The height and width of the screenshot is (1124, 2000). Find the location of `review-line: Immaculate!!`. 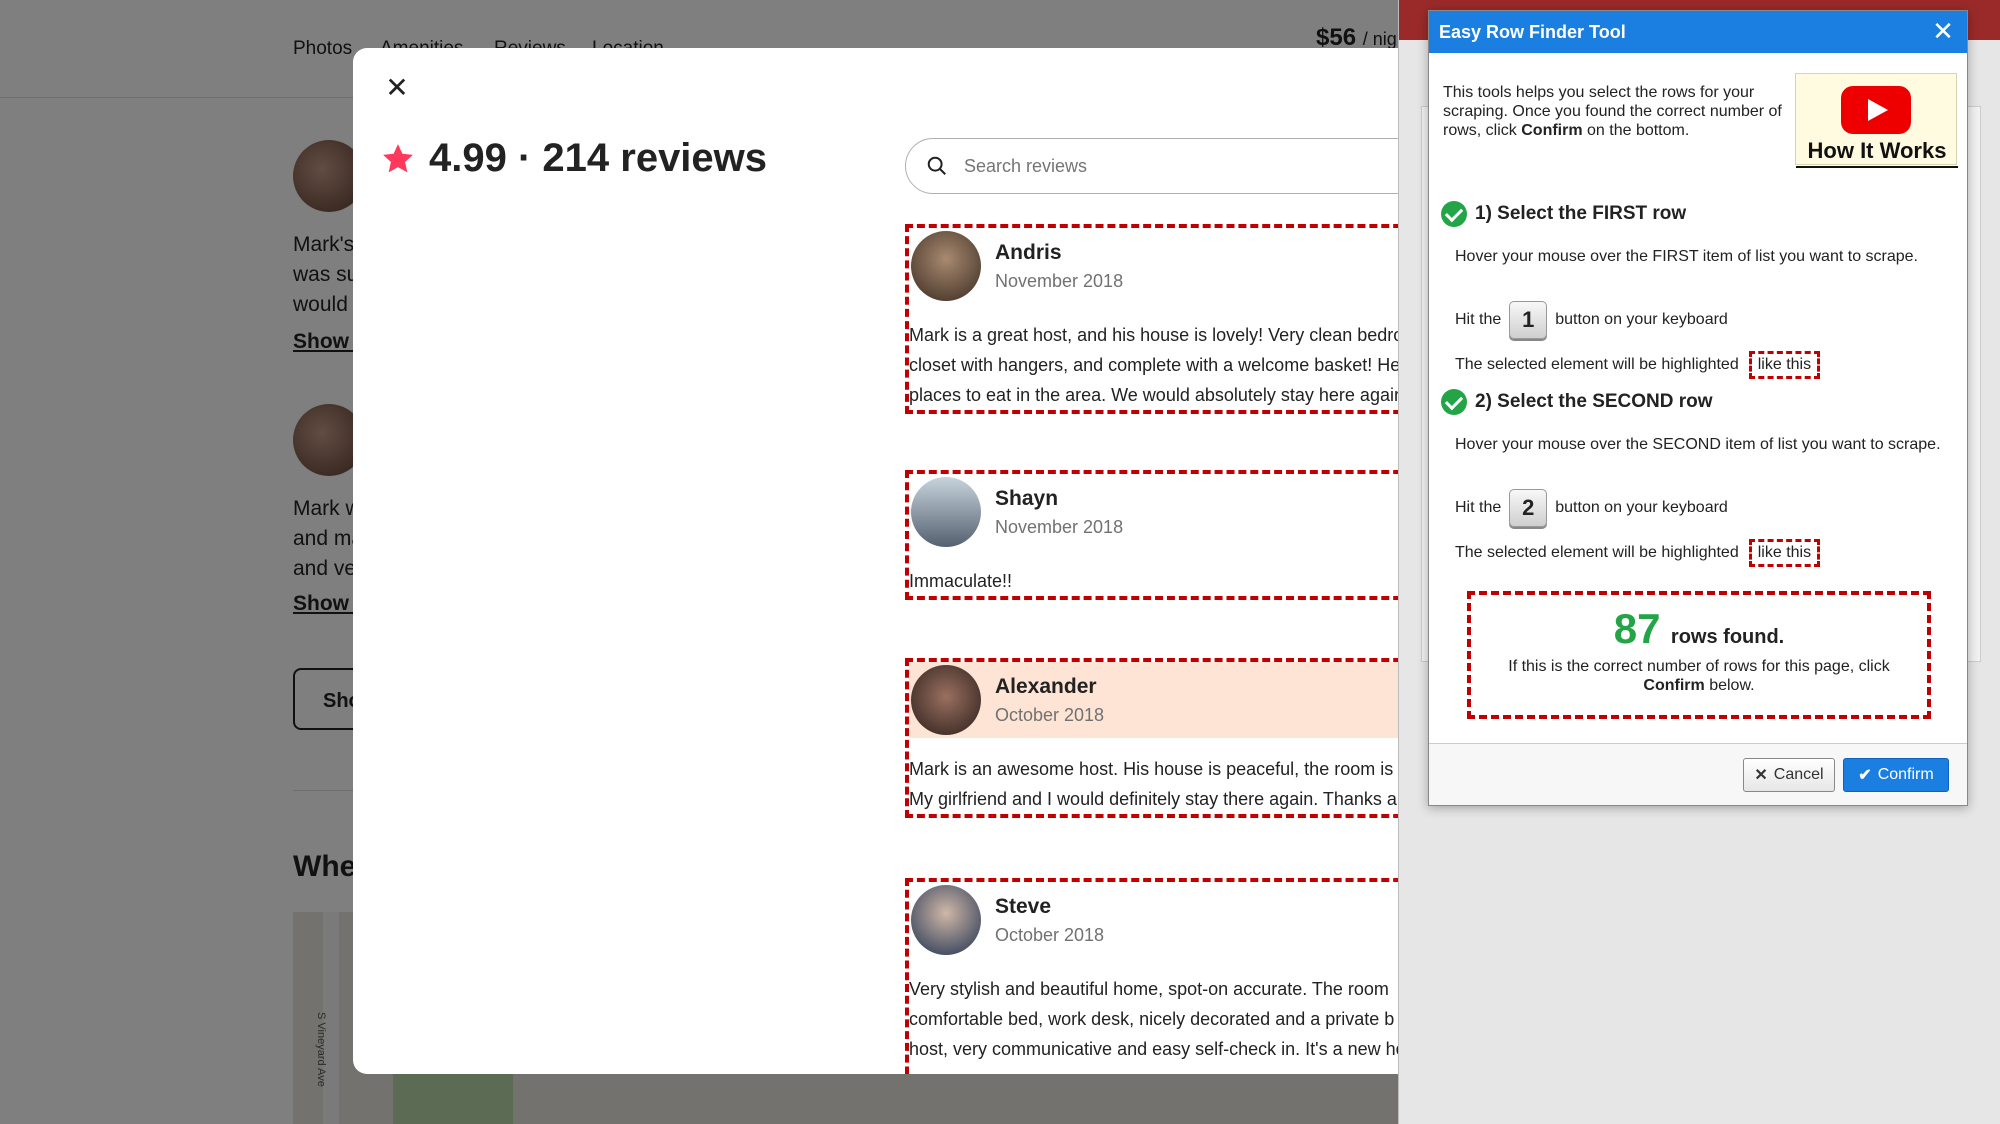

review-line: Immaculate!! is located at coordinates (961, 581).